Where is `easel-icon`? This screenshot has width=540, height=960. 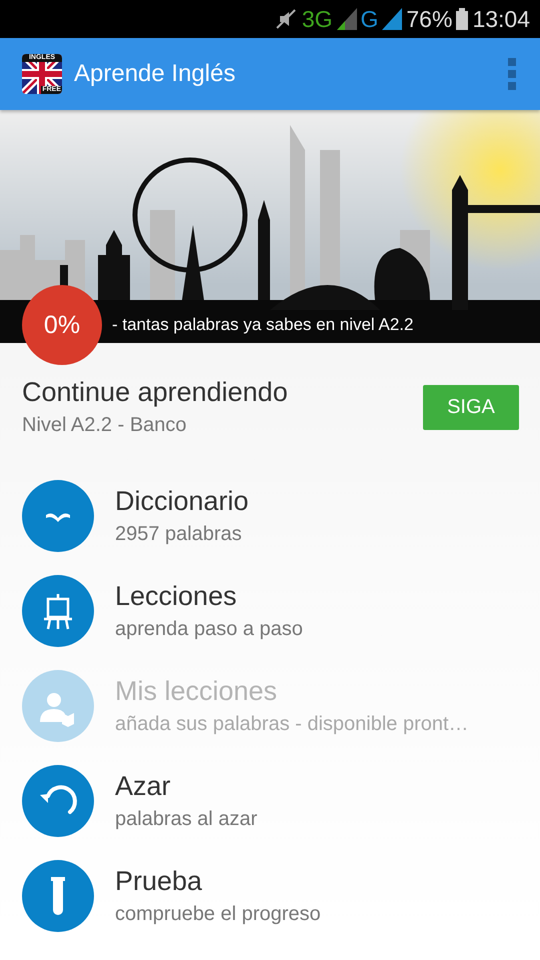 easel-icon is located at coordinates (58, 610).